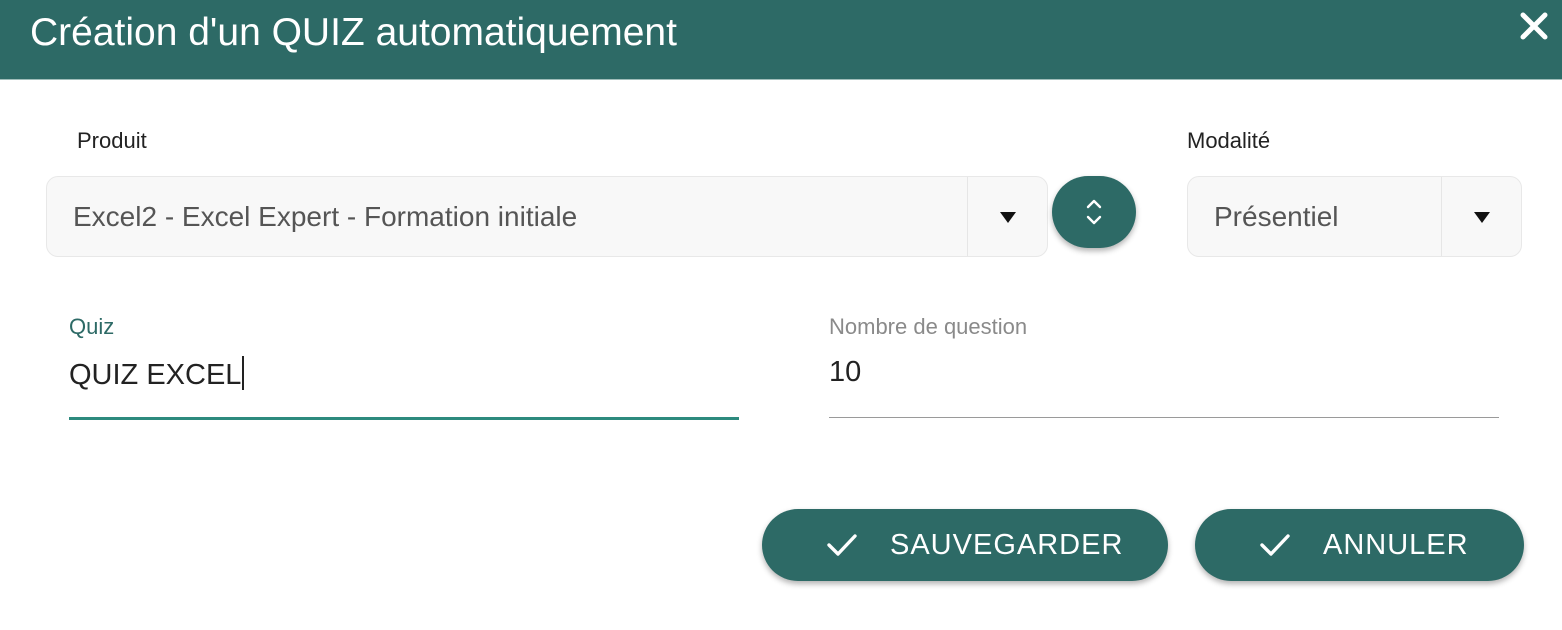 Image resolution: width=1562 pixels, height=630 pixels. I want to click on modalite-label: Modalité, so click(1229, 140).